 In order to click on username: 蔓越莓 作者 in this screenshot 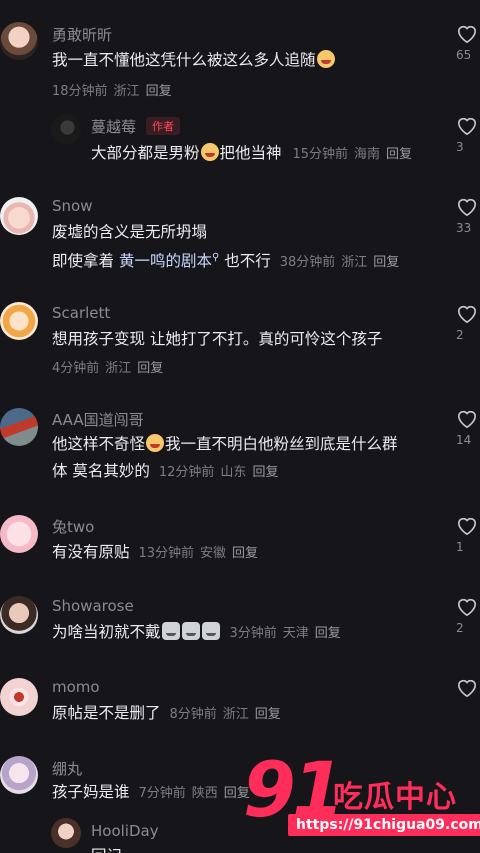, I will do `click(136, 126)`.